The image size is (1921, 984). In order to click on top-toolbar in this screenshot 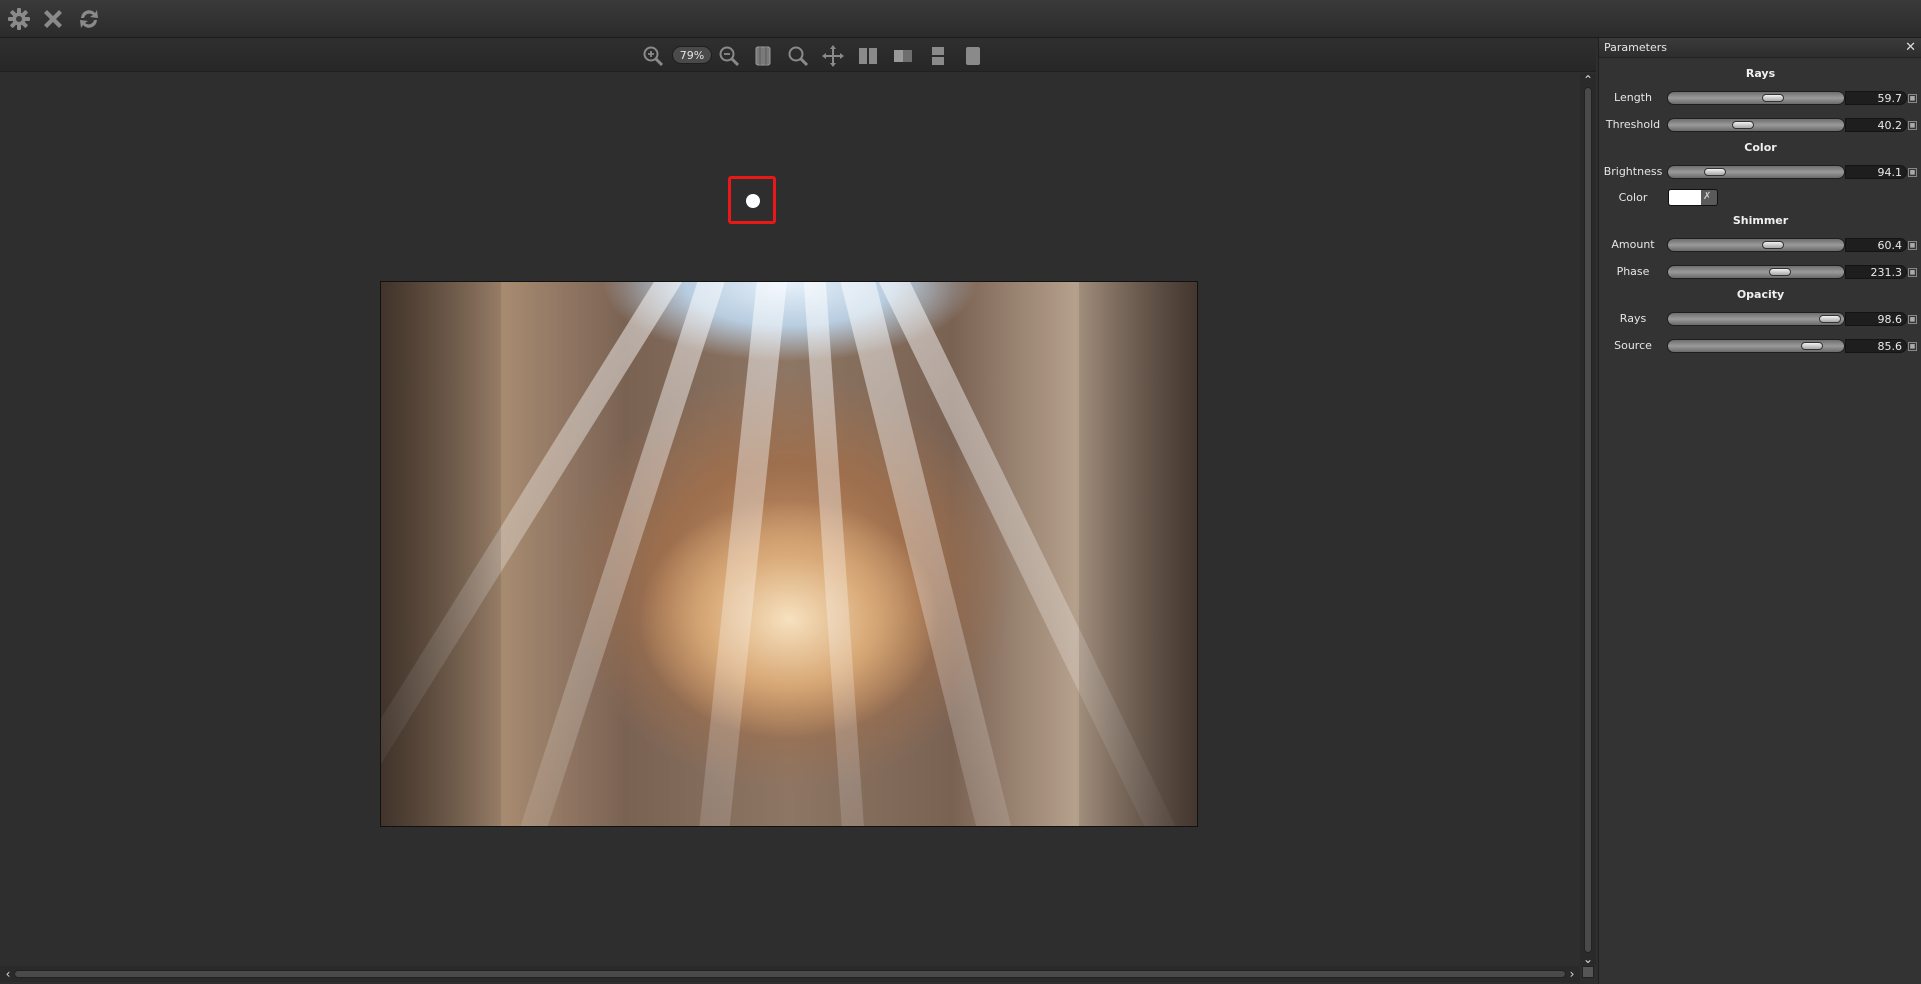, I will do `click(960, 19)`.